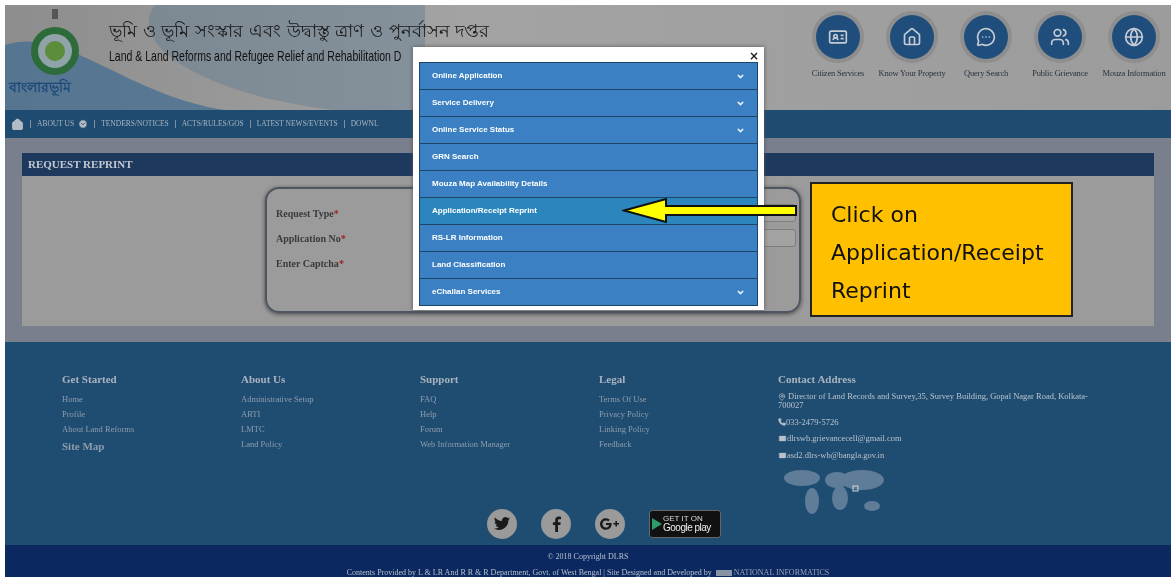  What do you see at coordinates (688, 444) in the screenshot?
I see `footer-link: Feedback` at bounding box center [688, 444].